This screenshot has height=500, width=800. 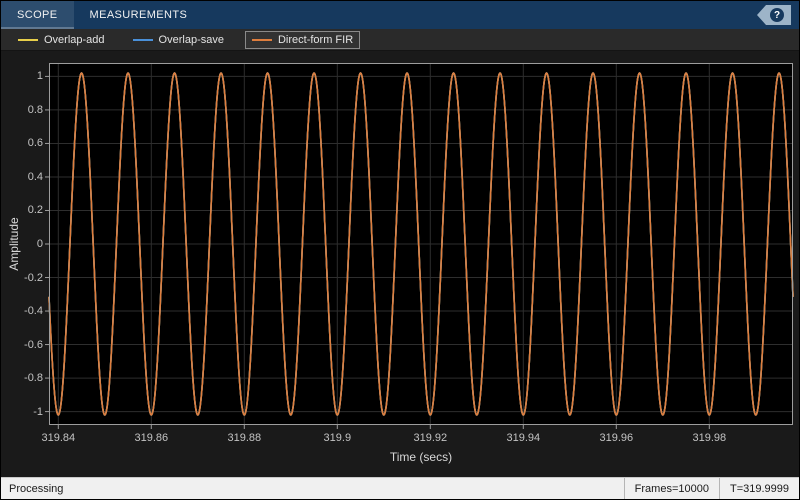 I want to click on y-tick-label: 0.6, so click(x=35, y=143).